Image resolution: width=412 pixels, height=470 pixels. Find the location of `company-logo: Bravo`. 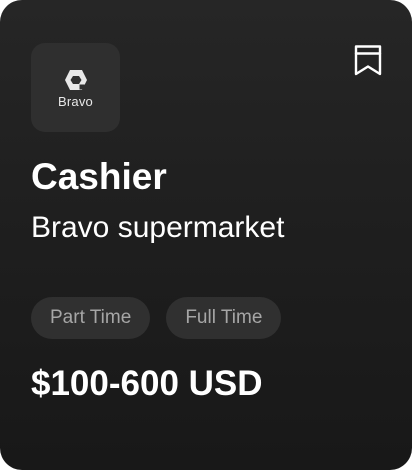

company-logo: Bravo is located at coordinates (75, 87).